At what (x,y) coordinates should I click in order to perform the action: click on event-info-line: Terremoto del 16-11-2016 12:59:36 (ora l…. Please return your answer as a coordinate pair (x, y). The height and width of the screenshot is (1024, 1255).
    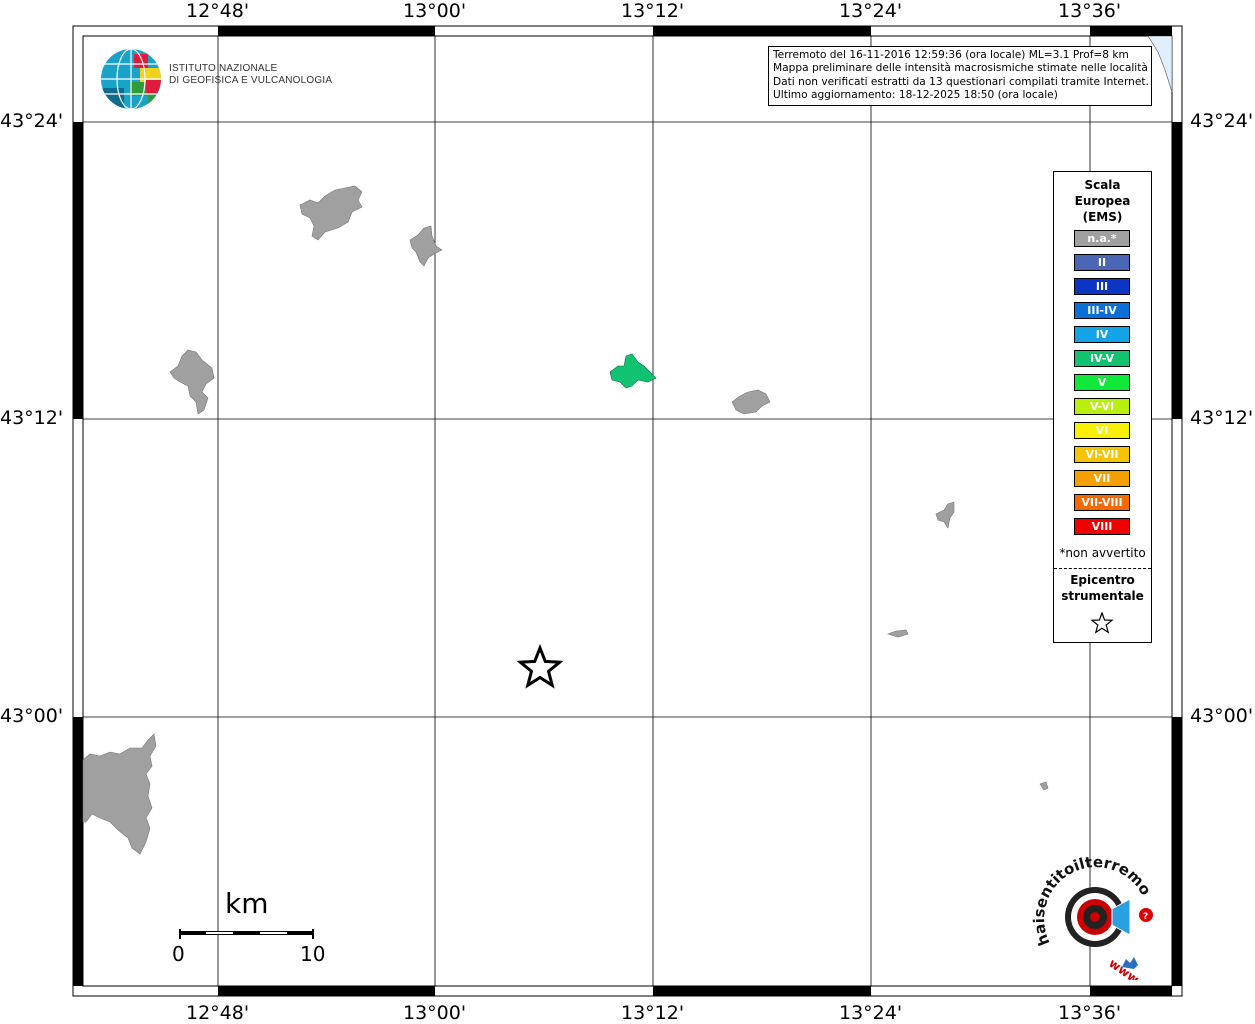
    Looking at the image, I should click on (951, 55).